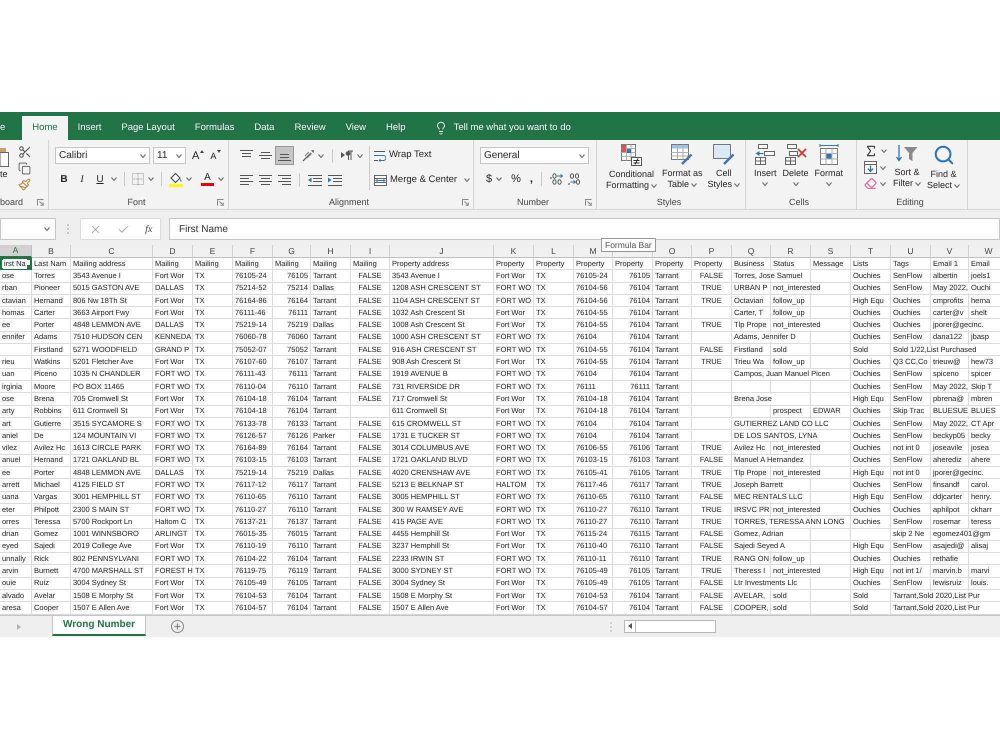  I want to click on tooltip: Formula Bar, so click(628, 245).